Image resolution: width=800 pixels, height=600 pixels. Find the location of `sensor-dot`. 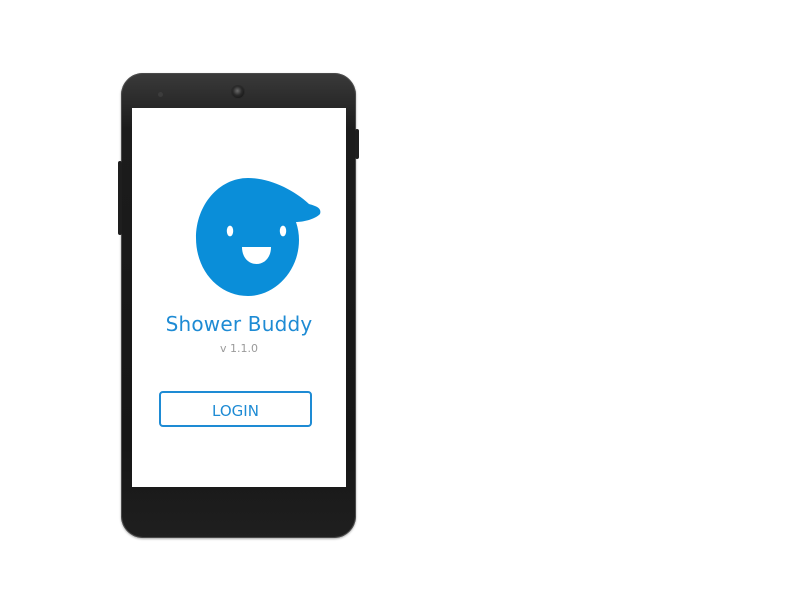

sensor-dot is located at coordinates (160, 94).